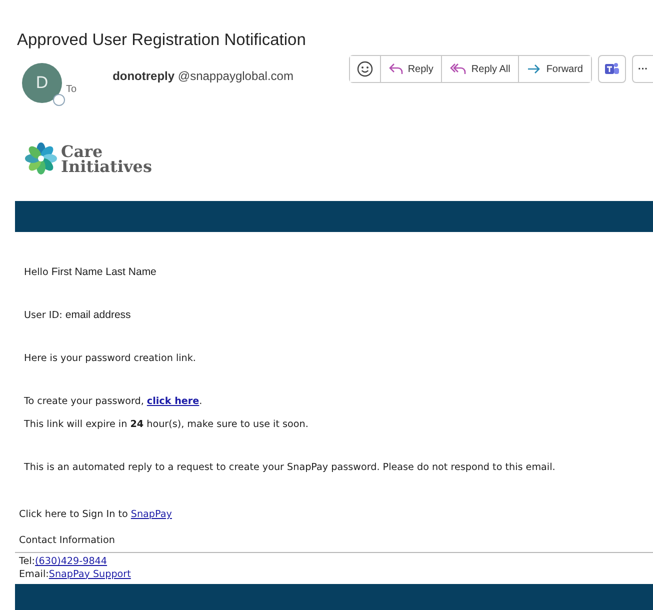 The height and width of the screenshot is (610, 653). Describe the element at coordinates (110, 359) in the screenshot. I see `paragraph-text: Here is your password creation link.` at that location.